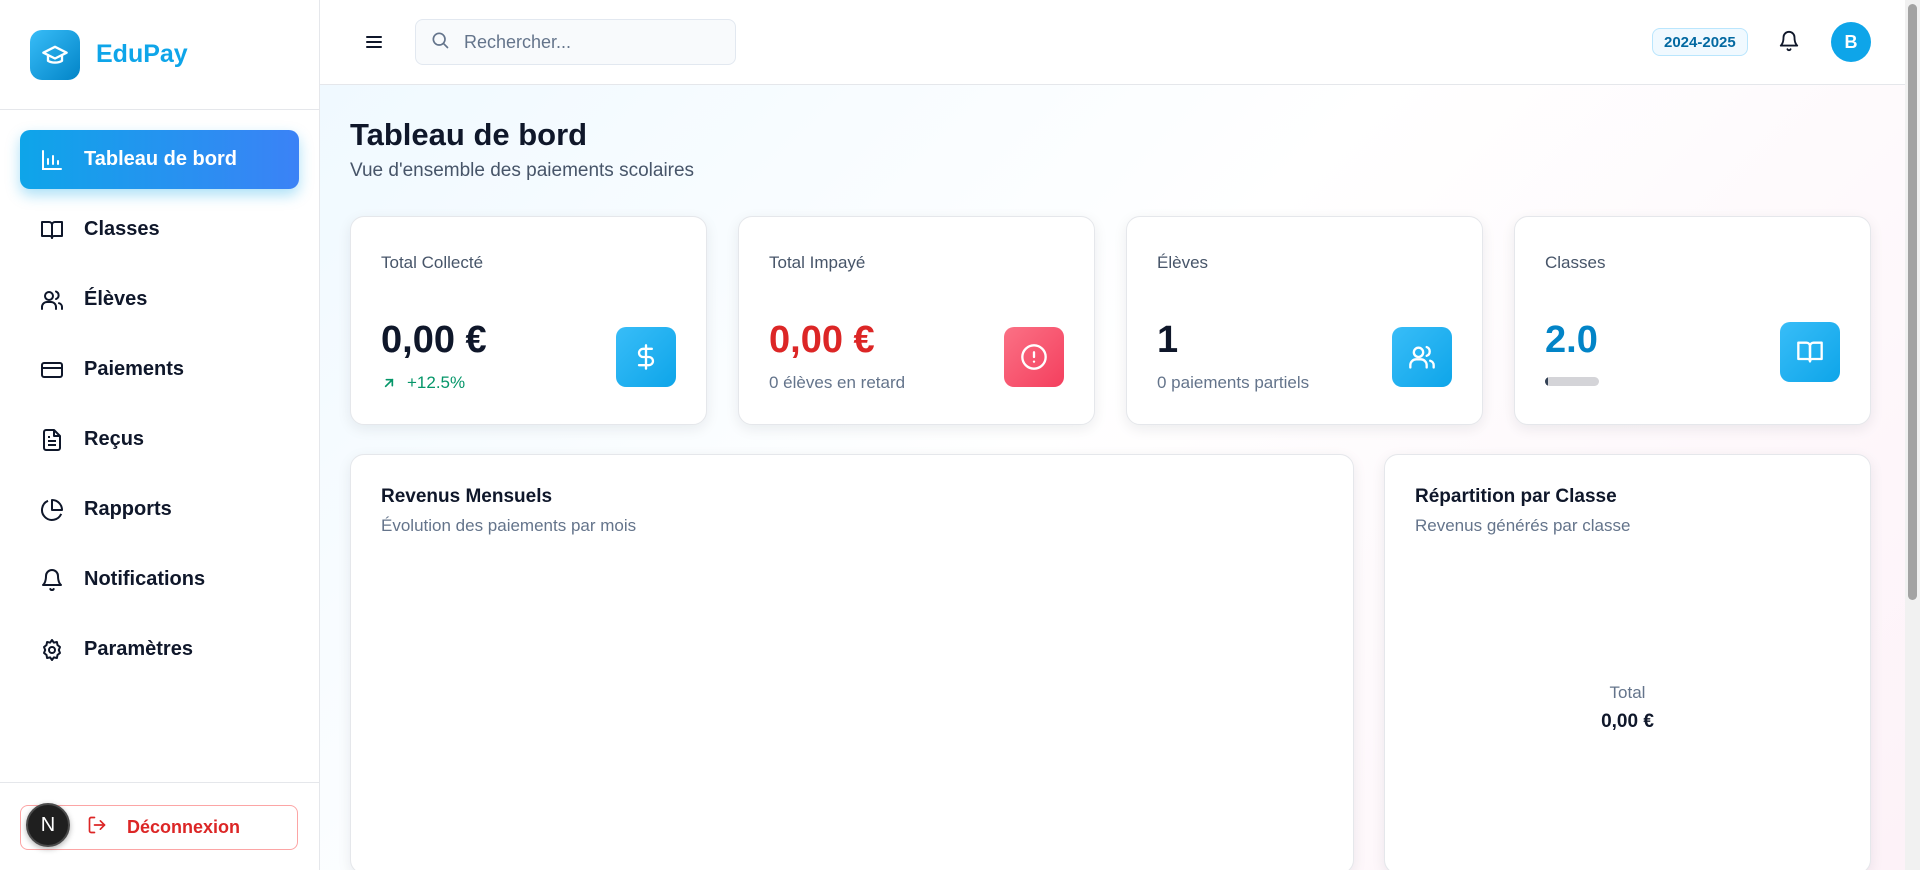 This screenshot has width=1920, height=870. Describe the element at coordinates (436, 382) in the screenshot. I see `stat-trend-value: +12.5%` at that location.